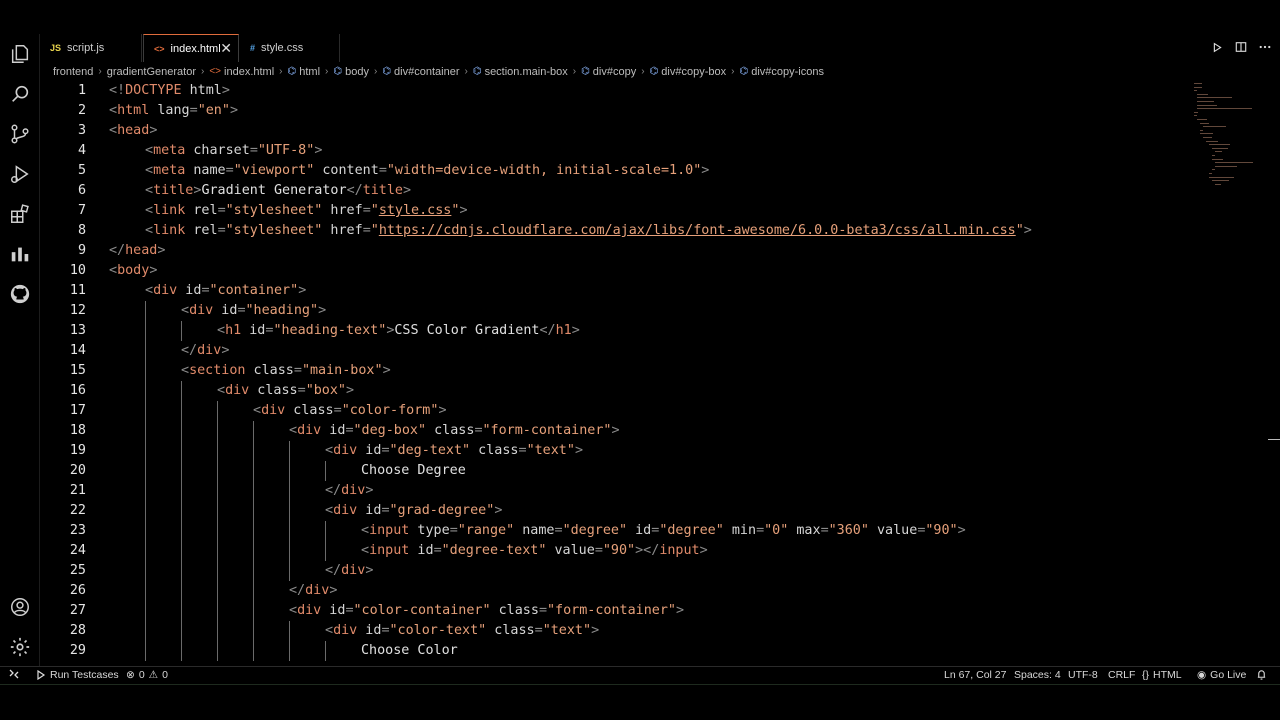 Image resolution: width=1280 pixels, height=720 pixels. Describe the element at coordinates (426, 72) in the screenshot. I see `breadcrumb-item: div#container` at that location.